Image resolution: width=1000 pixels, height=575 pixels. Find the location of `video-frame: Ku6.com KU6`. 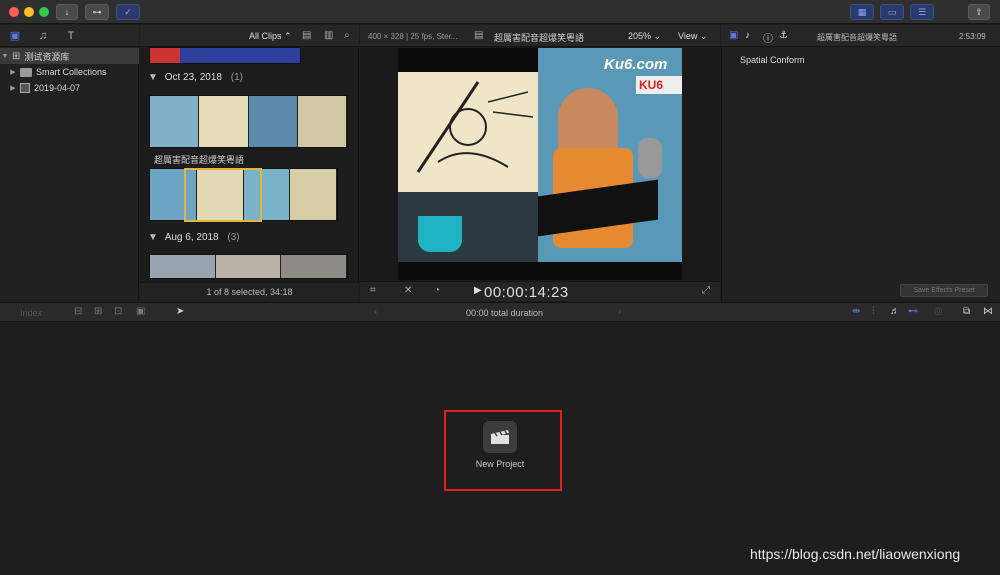

video-frame: Ku6.com KU6 is located at coordinates (540, 164).